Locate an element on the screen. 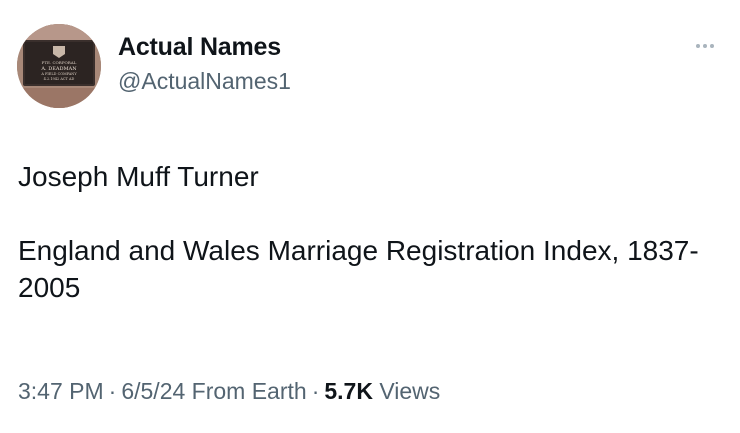 This screenshot has height=433, width=740. avatar-plaque-line-1: PTE. CORPORAL is located at coordinates (59, 62).